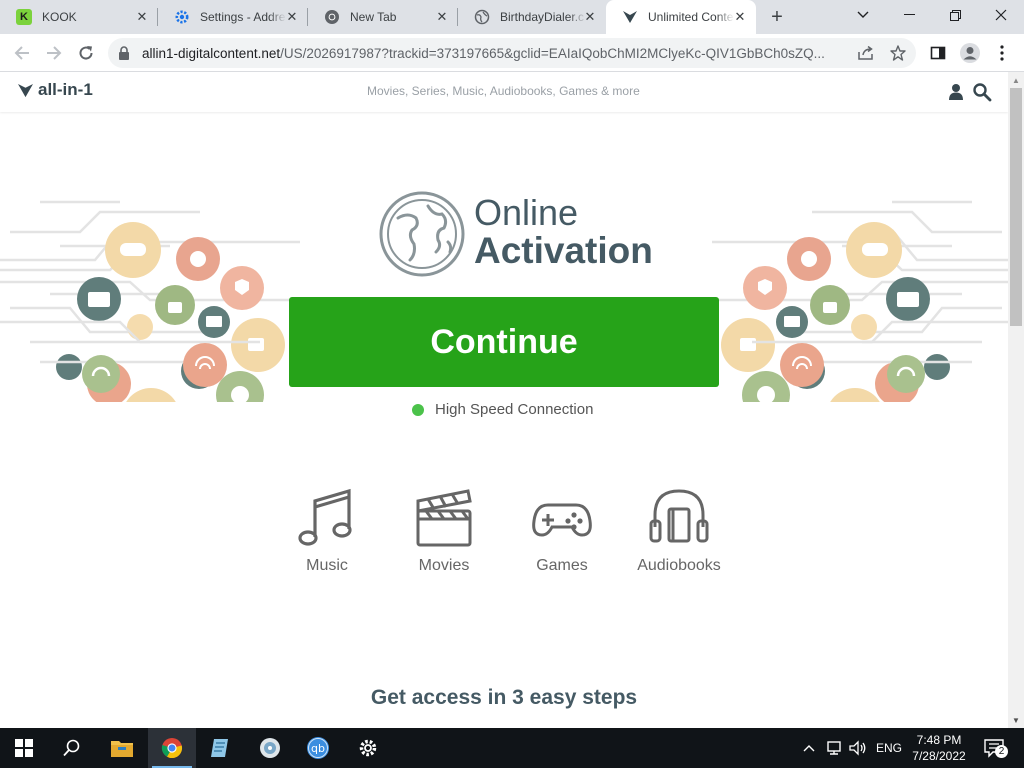 This screenshot has width=1024, height=768. Describe the element at coordinates (970, 53) in the screenshot. I see `profile-avatar-icon` at that location.